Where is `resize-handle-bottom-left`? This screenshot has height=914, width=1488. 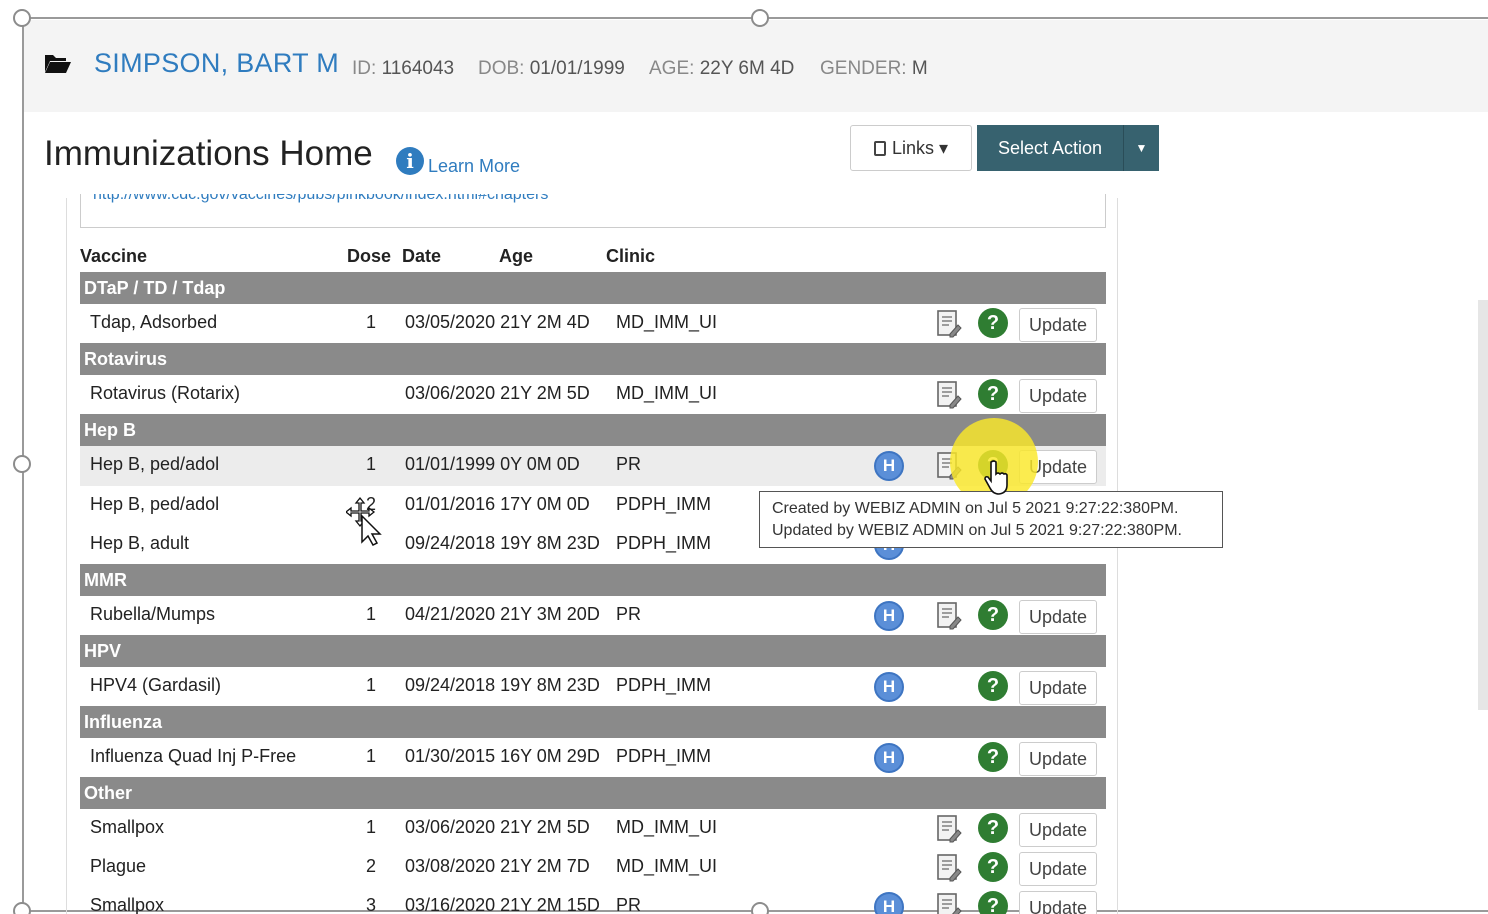
resize-handle-bottom-left is located at coordinates (22, 908).